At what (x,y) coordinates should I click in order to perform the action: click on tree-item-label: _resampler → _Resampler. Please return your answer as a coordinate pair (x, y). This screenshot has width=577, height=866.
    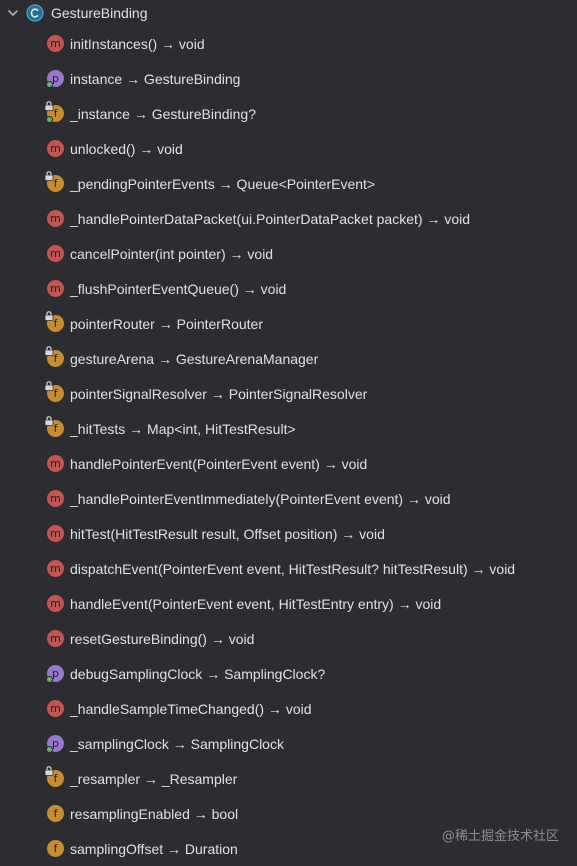
    Looking at the image, I should click on (154, 778).